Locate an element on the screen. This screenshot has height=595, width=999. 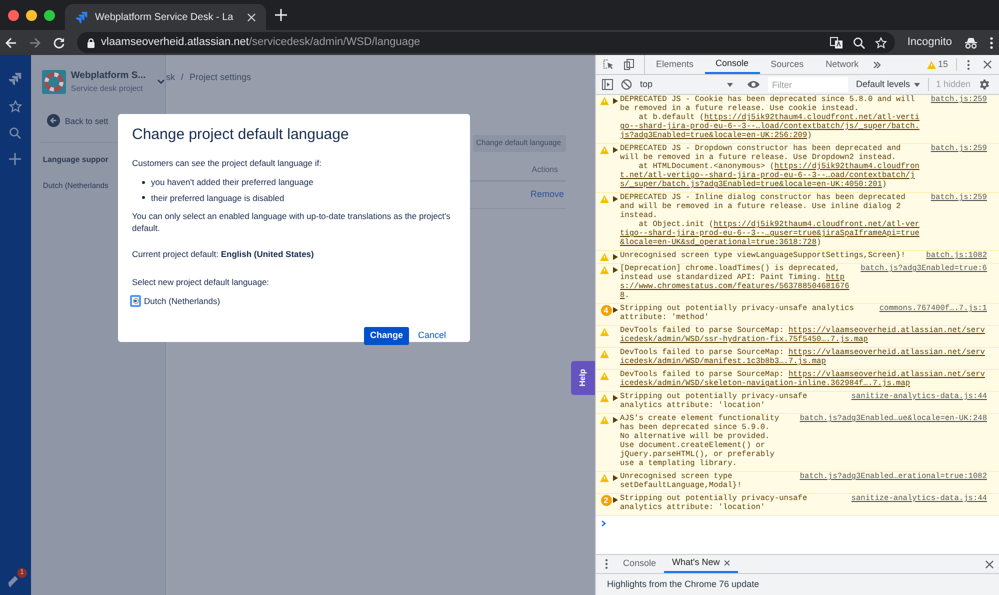
lock-icon is located at coordinates (91, 43).